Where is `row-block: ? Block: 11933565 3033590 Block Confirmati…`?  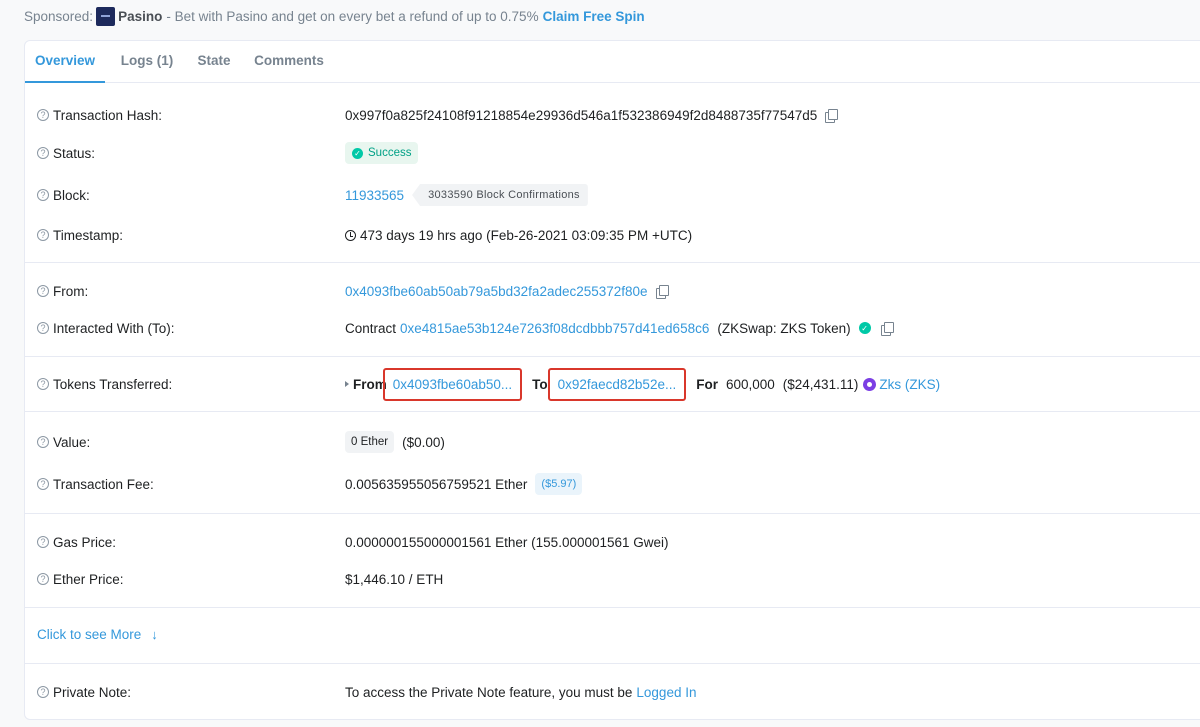
row-block: ? Block: 11933565 3033590 Block Confirmati… is located at coordinates (612, 195).